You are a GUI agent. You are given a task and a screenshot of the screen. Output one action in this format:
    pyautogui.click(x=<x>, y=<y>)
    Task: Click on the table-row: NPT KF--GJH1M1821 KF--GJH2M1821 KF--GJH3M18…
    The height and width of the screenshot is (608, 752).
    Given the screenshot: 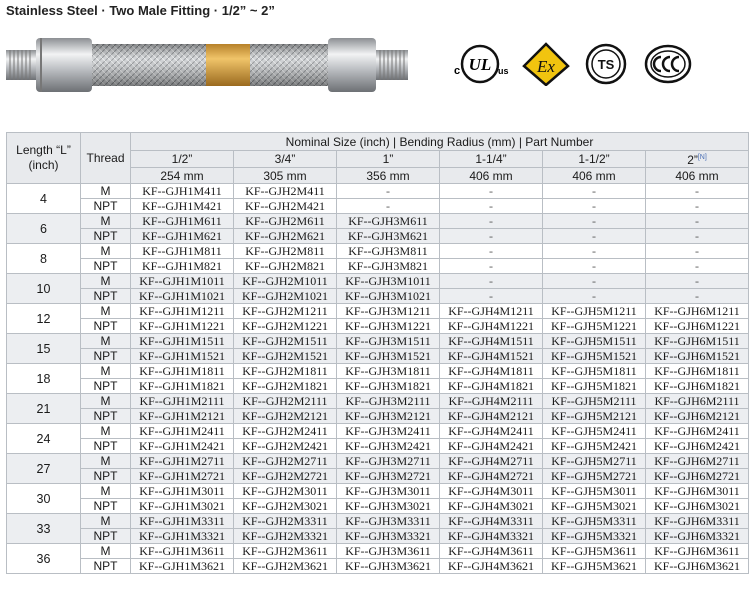 What is the action you would take?
    pyautogui.click(x=378, y=386)
    